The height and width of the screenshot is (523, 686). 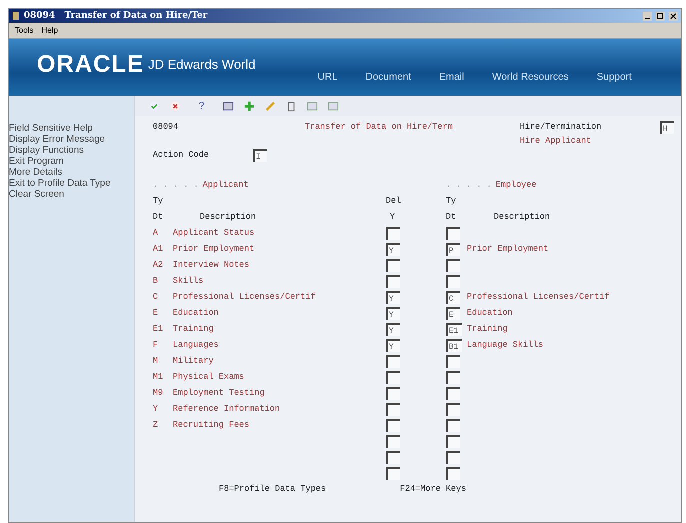 What do you see at coordinates (175, 106) in the screenshot?
I see `cancel-icon` at bounding box center [175, 106].